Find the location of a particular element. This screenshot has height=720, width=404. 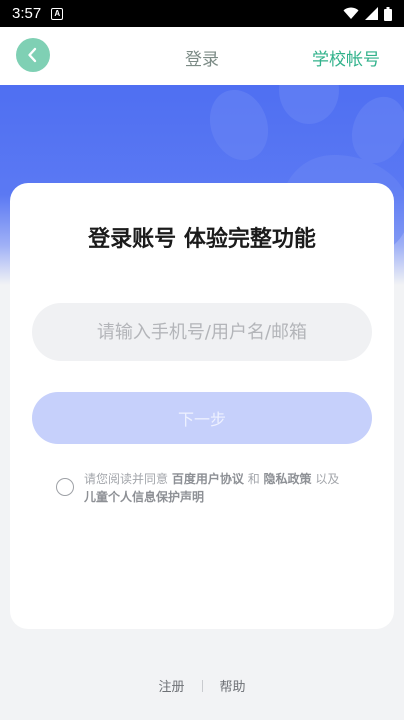

status-icons is located at coordinates (367, 13).